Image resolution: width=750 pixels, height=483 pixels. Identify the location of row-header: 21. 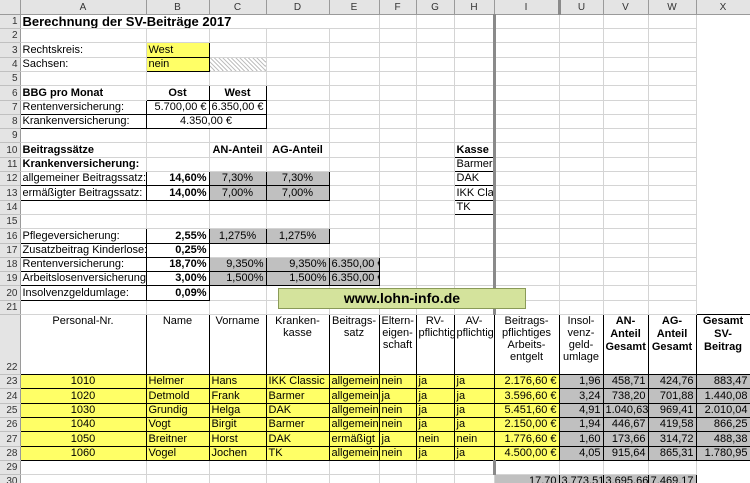
(10, 308).